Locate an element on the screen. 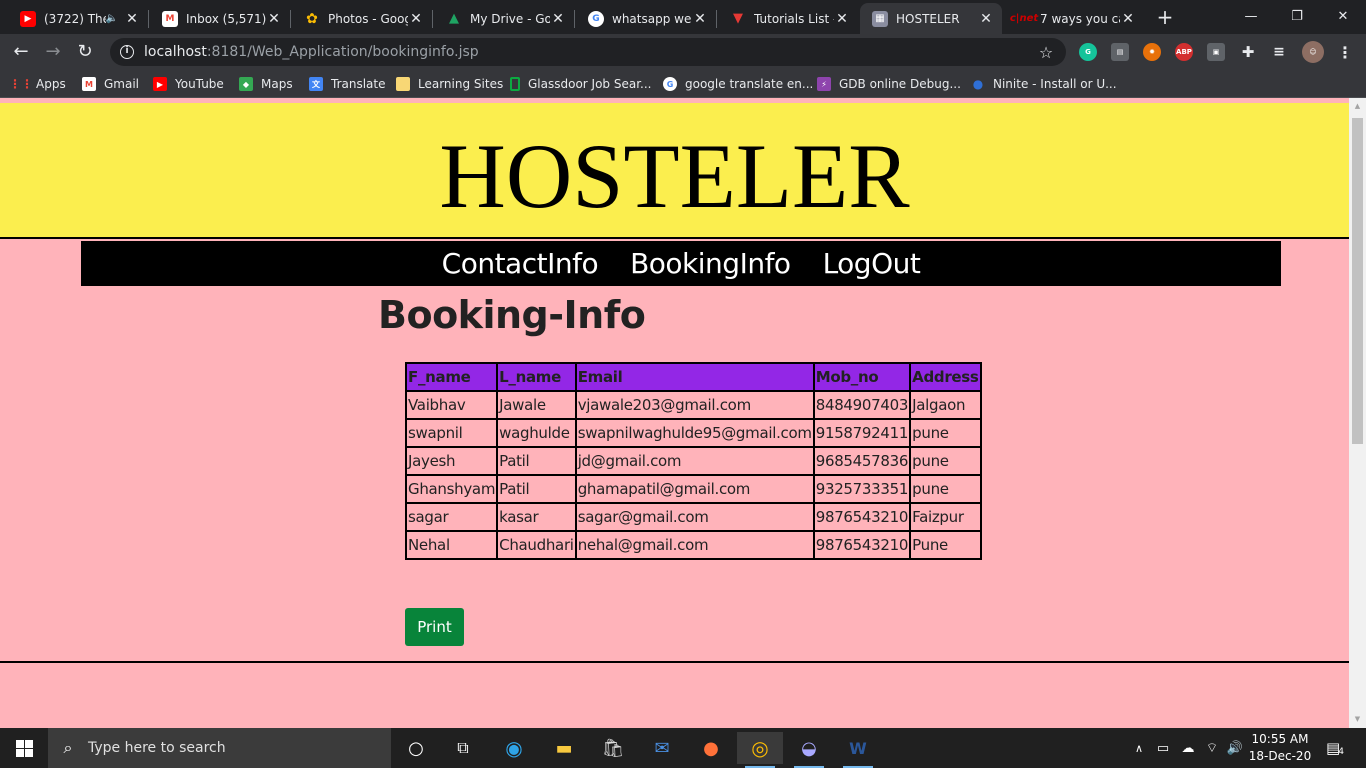 This screenshot has width=1366, height=768. profile-avatar: ☺ is located at coordinates (1313, 52).